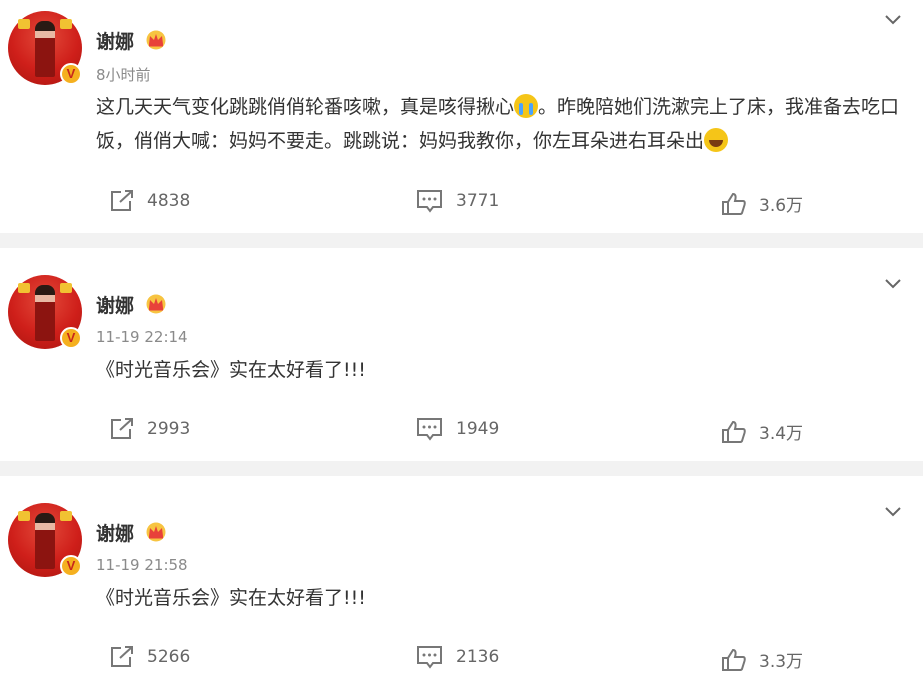  I want to click on crying-emoji, so click(526, 106).